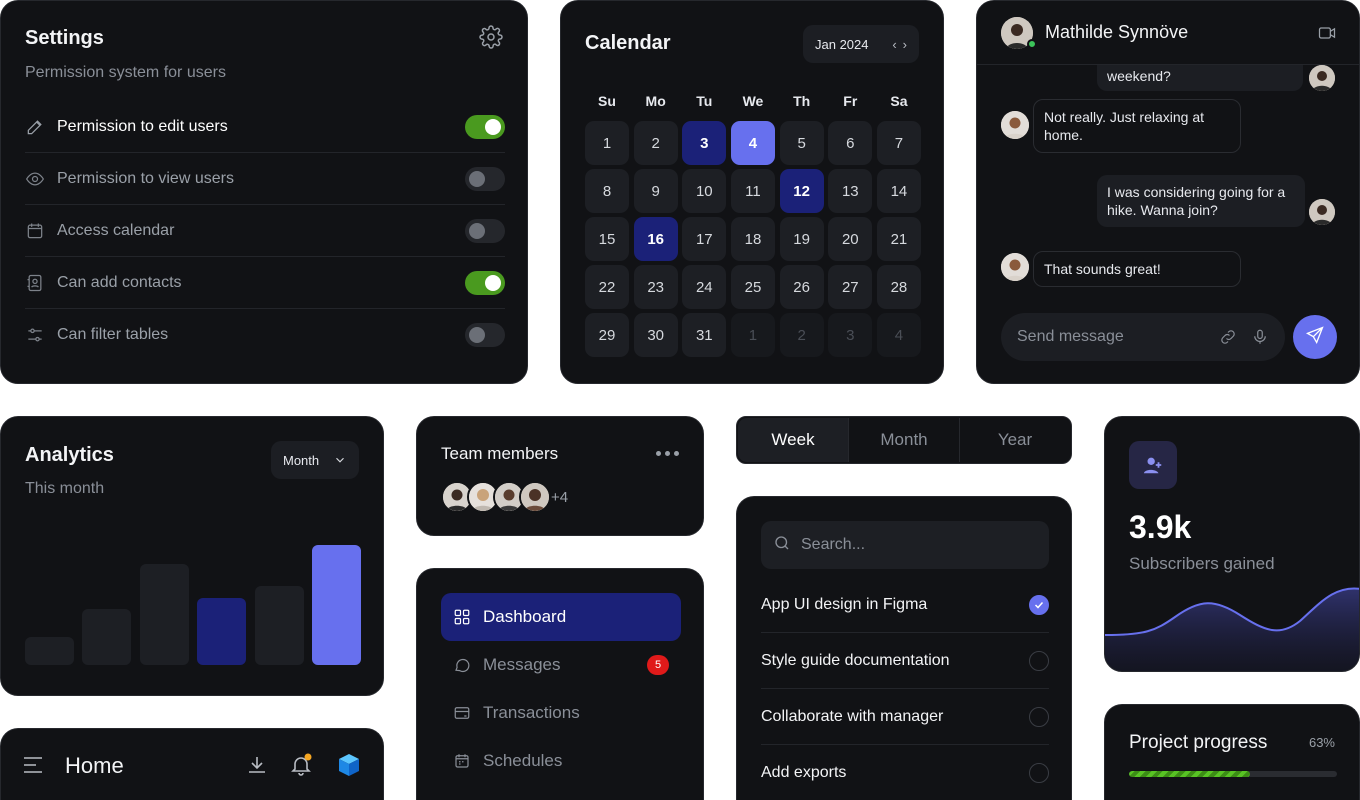 This screenshot has height=800, width=1360. I want to click on calendar-day: 29, so click(607, 335).